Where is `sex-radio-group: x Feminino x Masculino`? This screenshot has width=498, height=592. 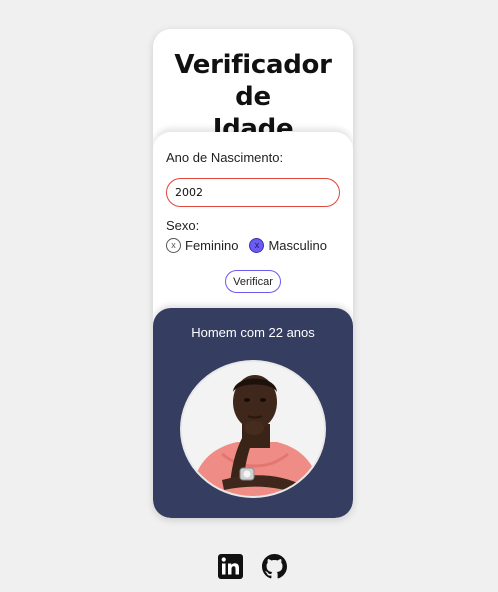
sex-radio-group: x Feminino x Masculino is located at coordinates (253, 245).